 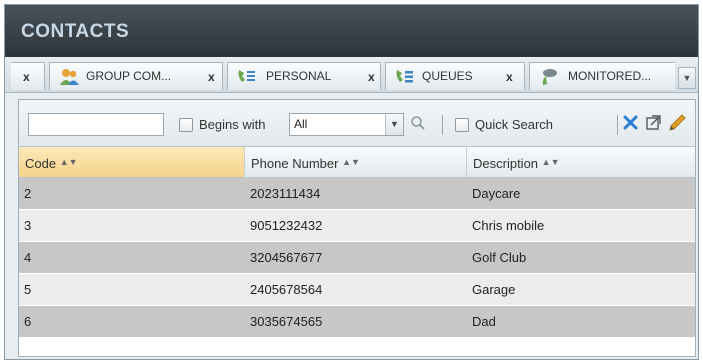 What do you see at coordinates (653, 124) in the screenshot?
I see `popout-icon` at bounding box center [653, 124].